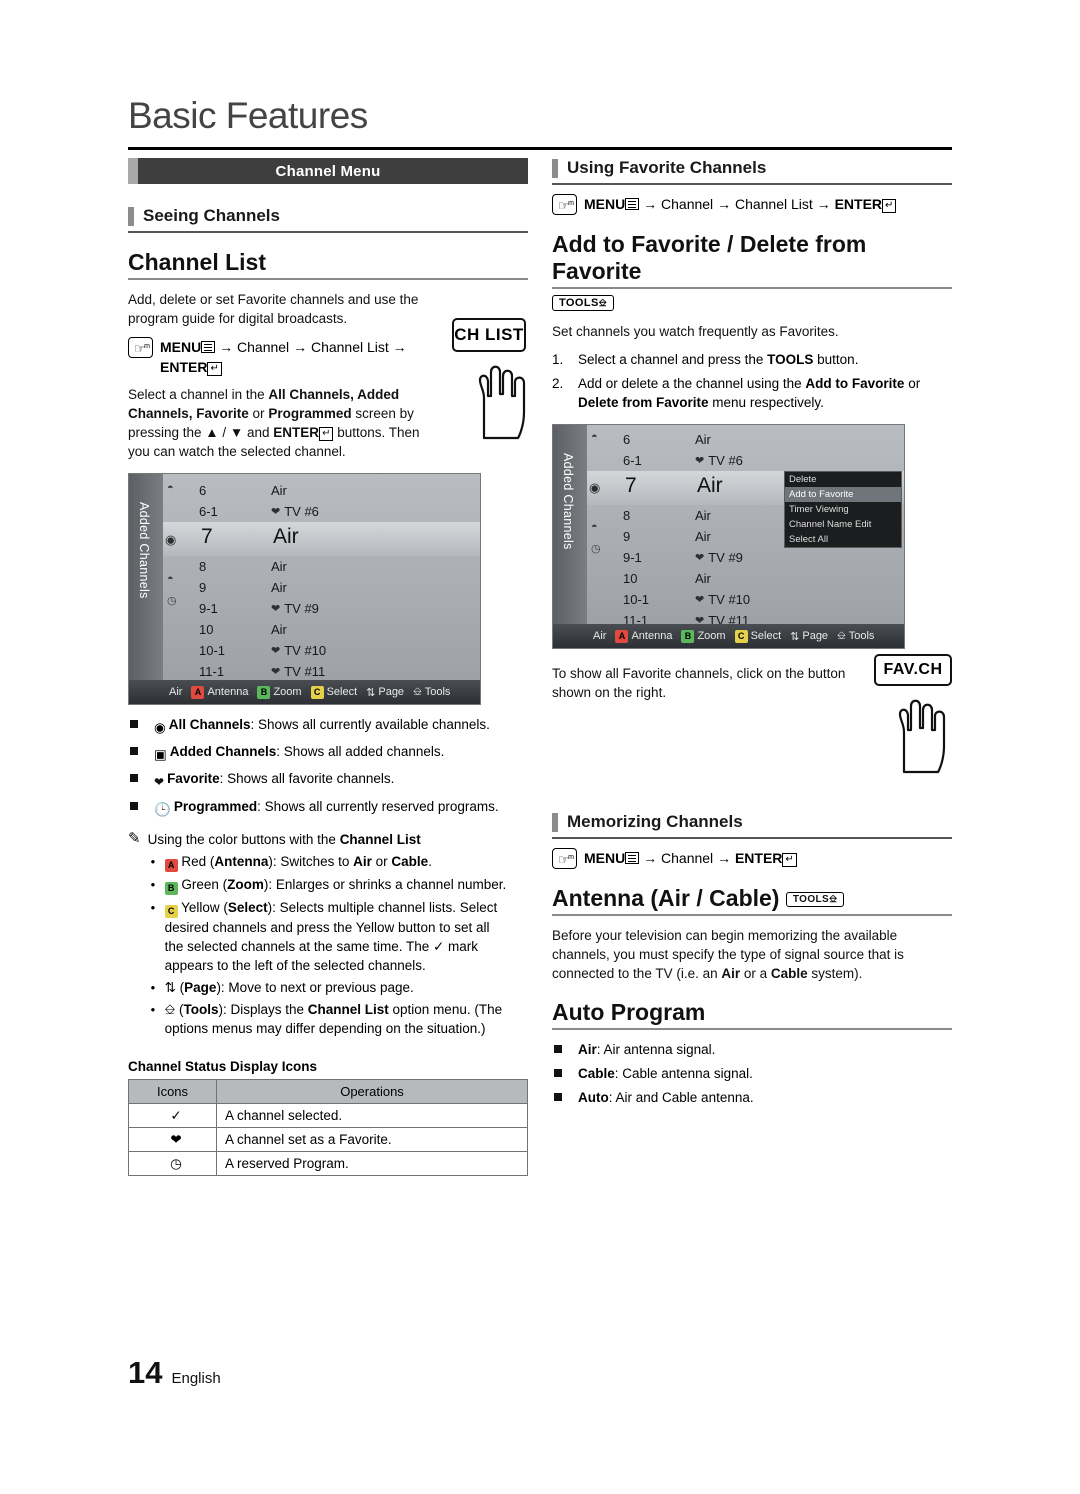 This screenshot has height=1494, width=1080. Describe the element at coordinates (741, 636) in the screenshot. I see `yellow-key-icon: C` at that location.